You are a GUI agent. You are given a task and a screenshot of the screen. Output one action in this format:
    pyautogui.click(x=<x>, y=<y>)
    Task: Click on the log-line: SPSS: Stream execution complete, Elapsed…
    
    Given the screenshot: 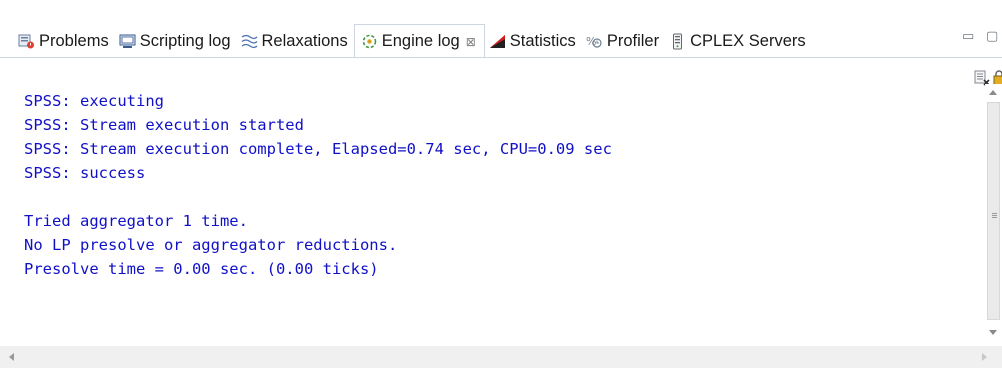 What is the action you would take?
    pyautogui.click(x=318, y=149)
    